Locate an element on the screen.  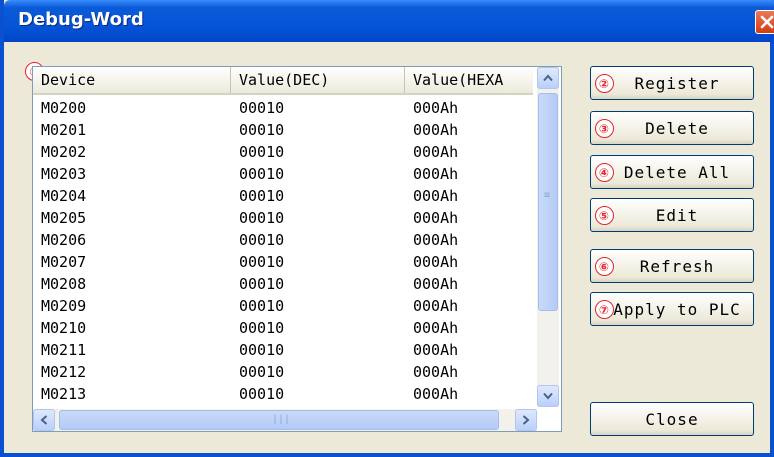
device-cell: M0210 is located at coordinates (64, 328).